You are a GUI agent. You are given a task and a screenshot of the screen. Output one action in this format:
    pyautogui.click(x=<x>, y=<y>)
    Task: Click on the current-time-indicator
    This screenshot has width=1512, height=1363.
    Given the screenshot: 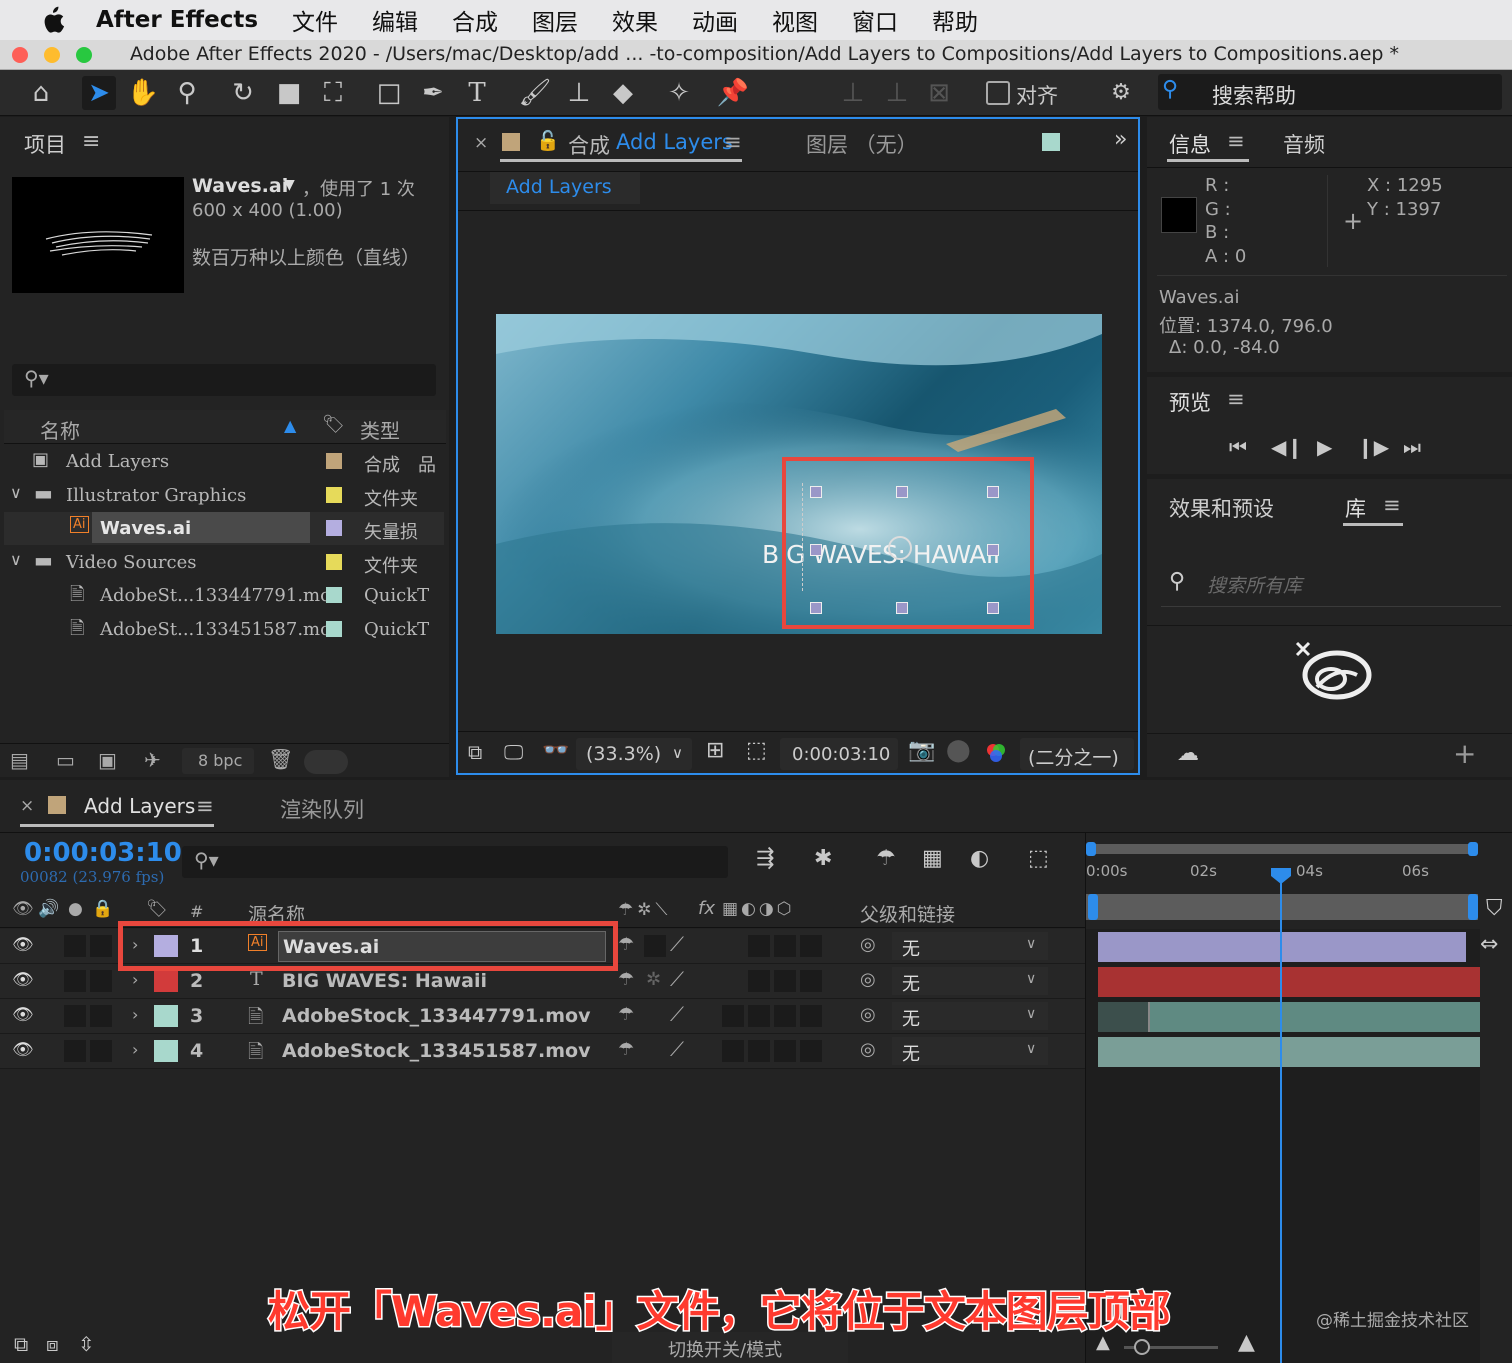 What is the action you would take?
    pyautogui.click(x=1281, y=1119)
    